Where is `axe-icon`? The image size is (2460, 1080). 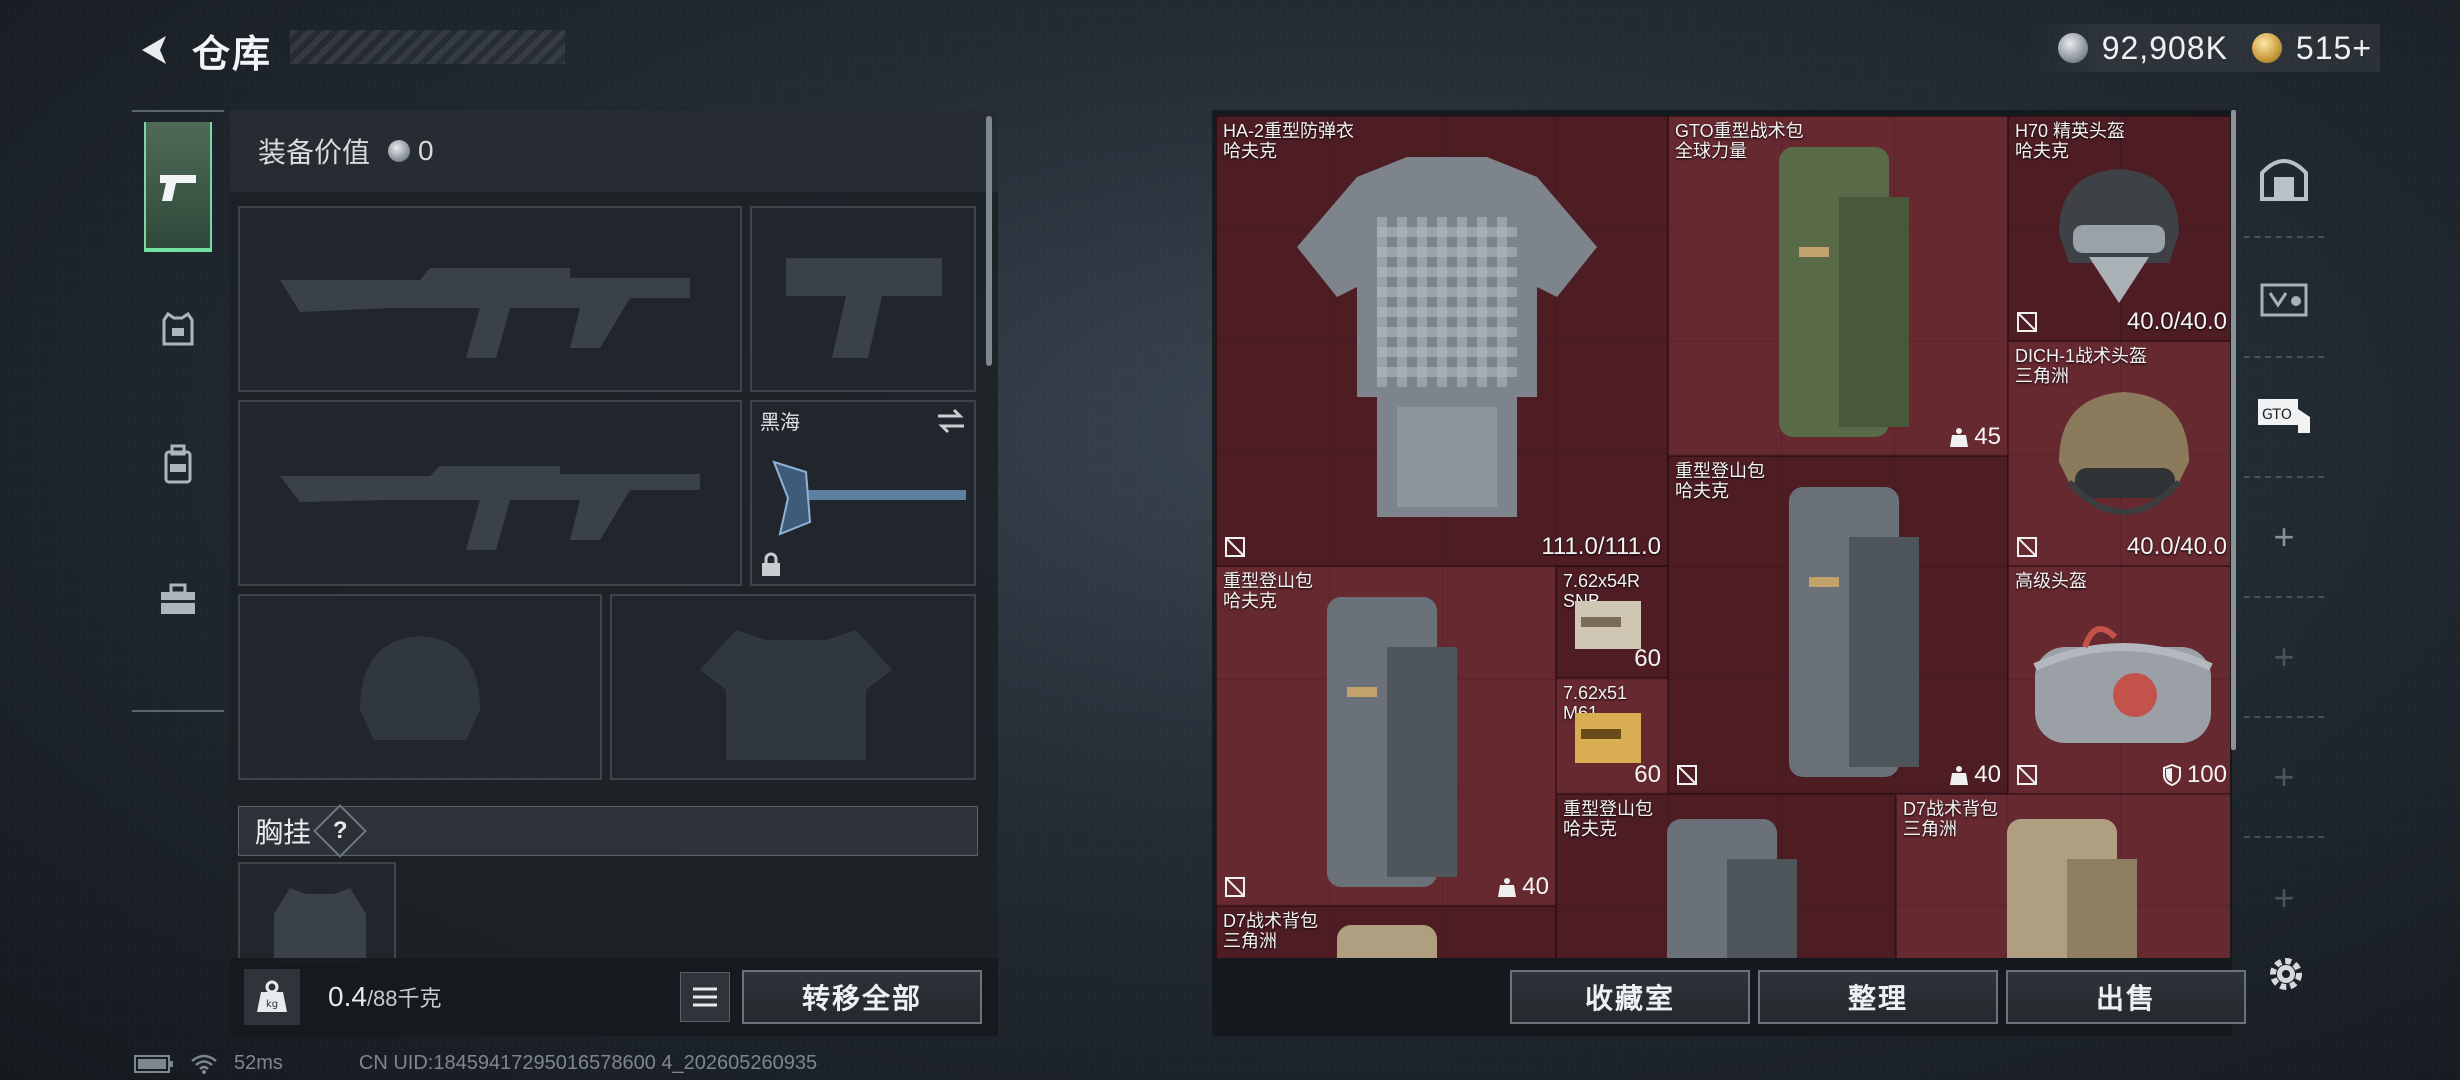
axe-icon is located at coordinates (869, 498).